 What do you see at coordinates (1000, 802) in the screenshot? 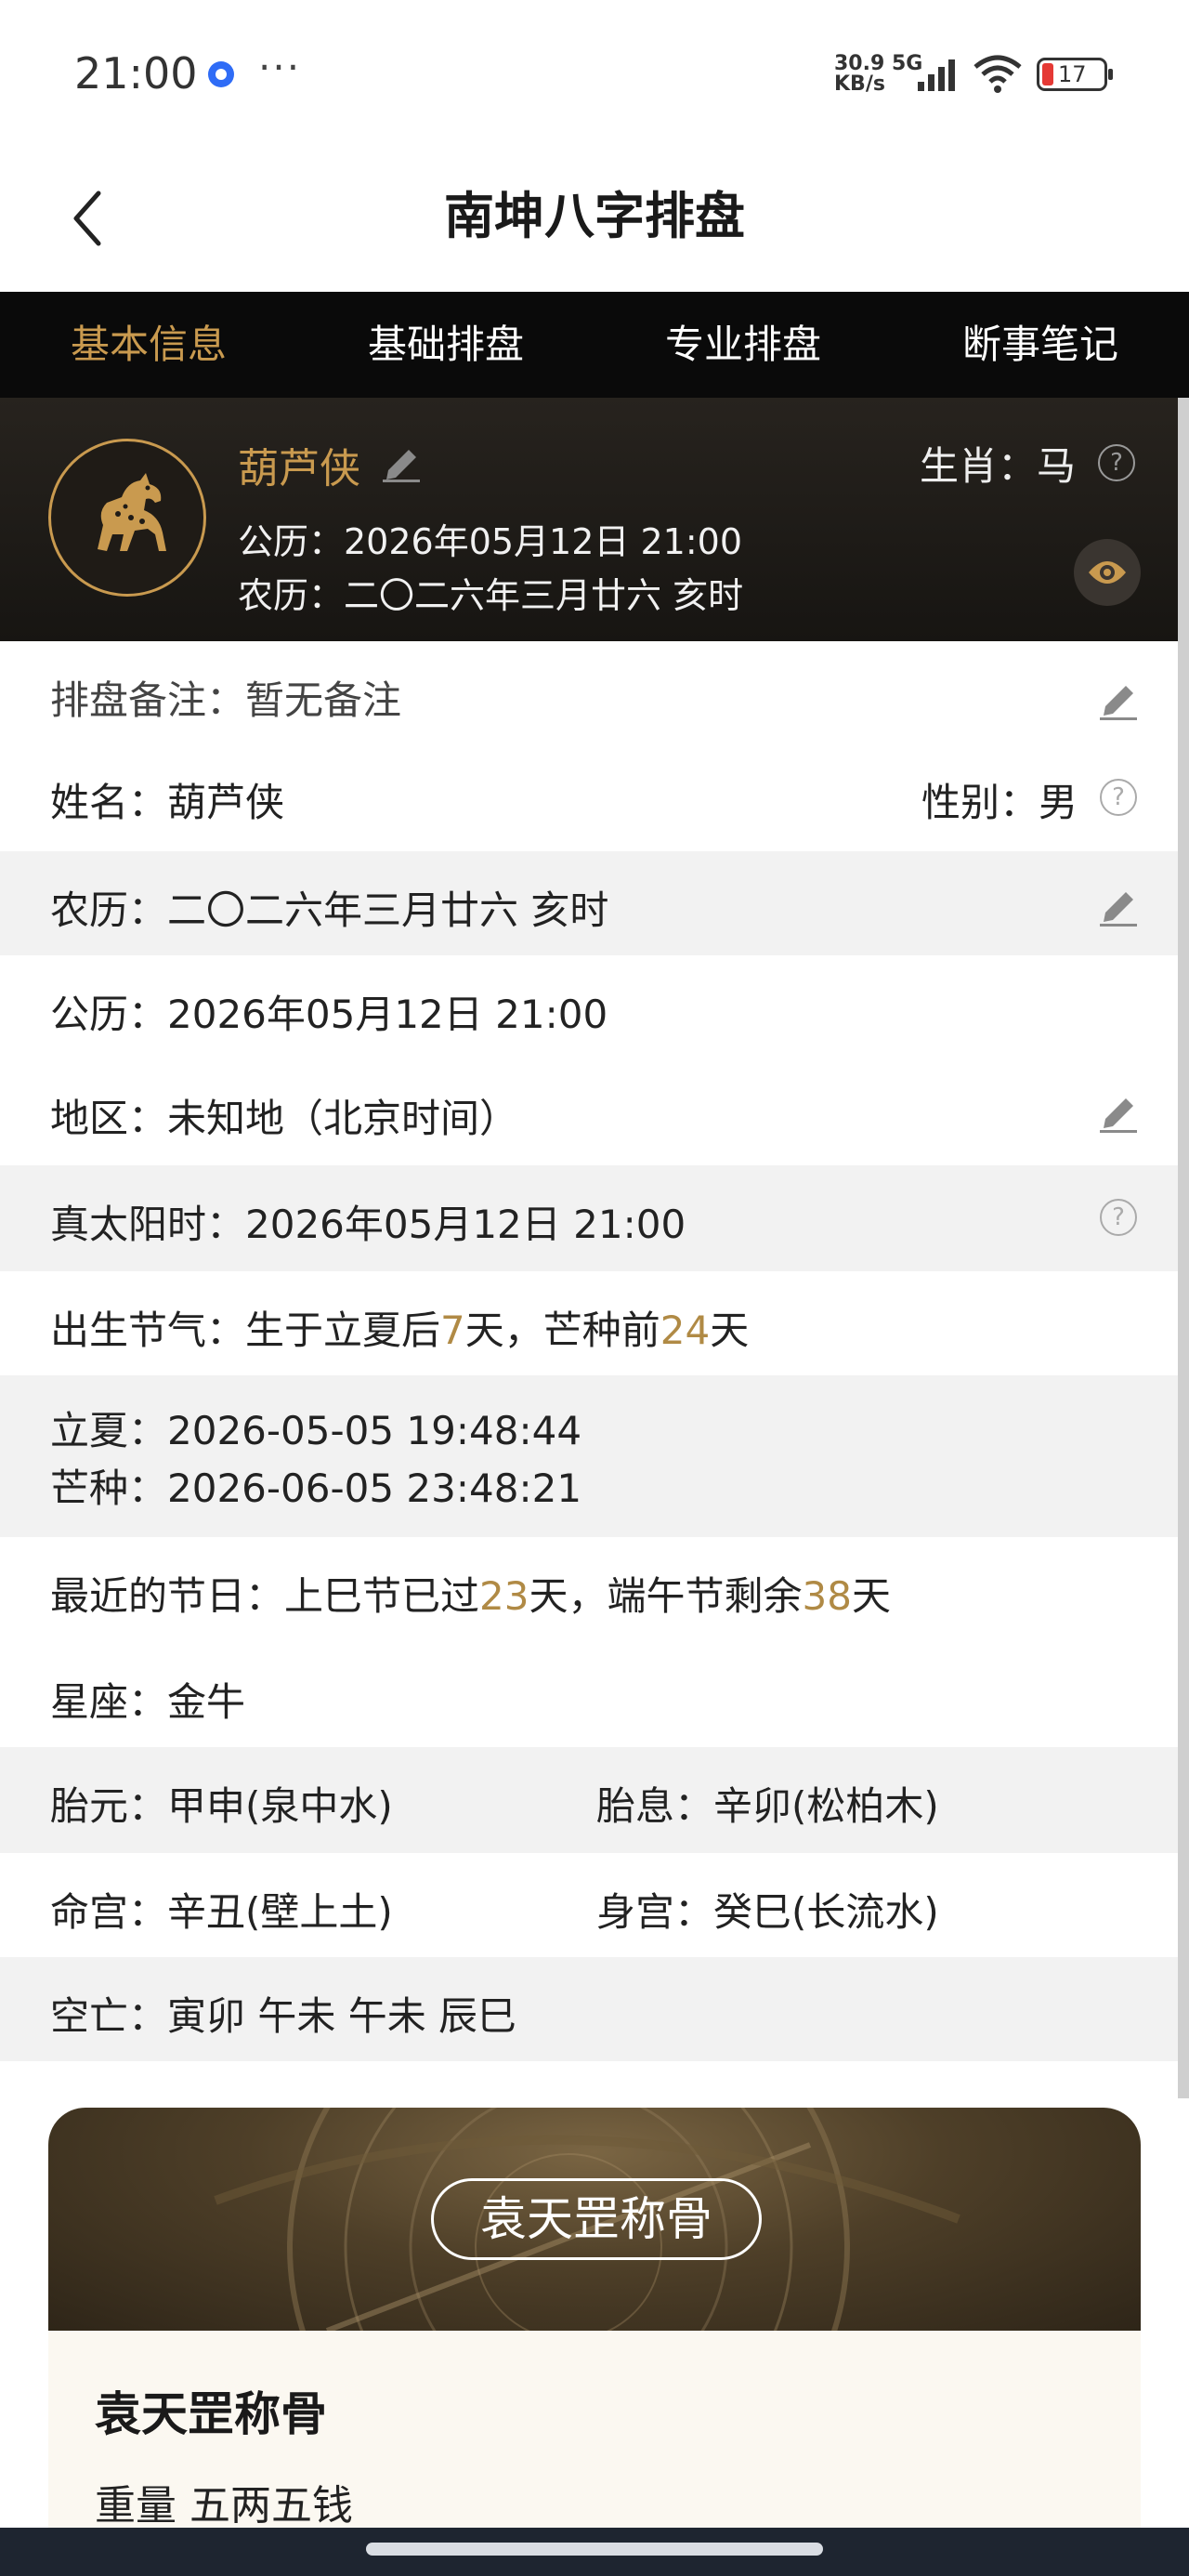
I see `gender-text: 性别：男` at bounding box center [1000, 802].